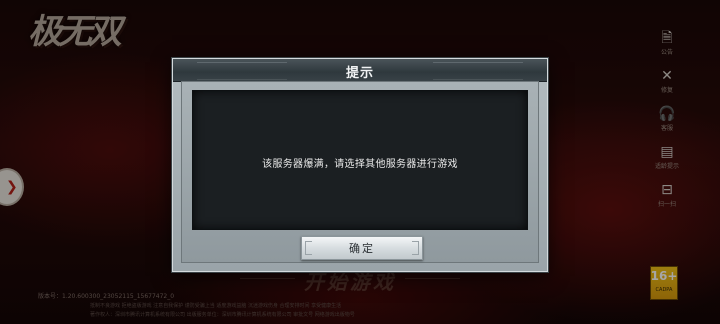 This screenshot has width=720, height=324. What do you see at coordinates (359, 73) in the screenshot?
I see `dialog-title: 提示` at bounding box center [359, 73].